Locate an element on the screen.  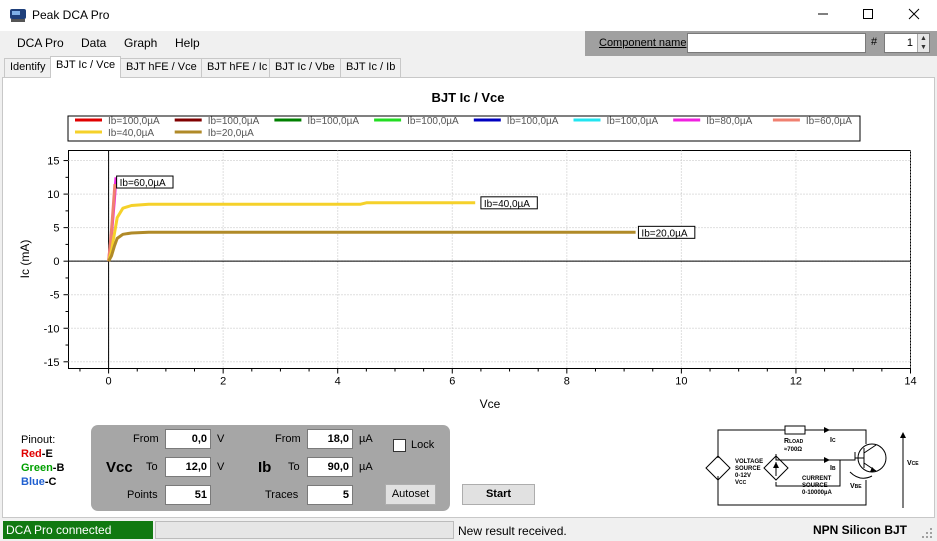
pinout-green-pin: -B is located at coordinates (58, 468).